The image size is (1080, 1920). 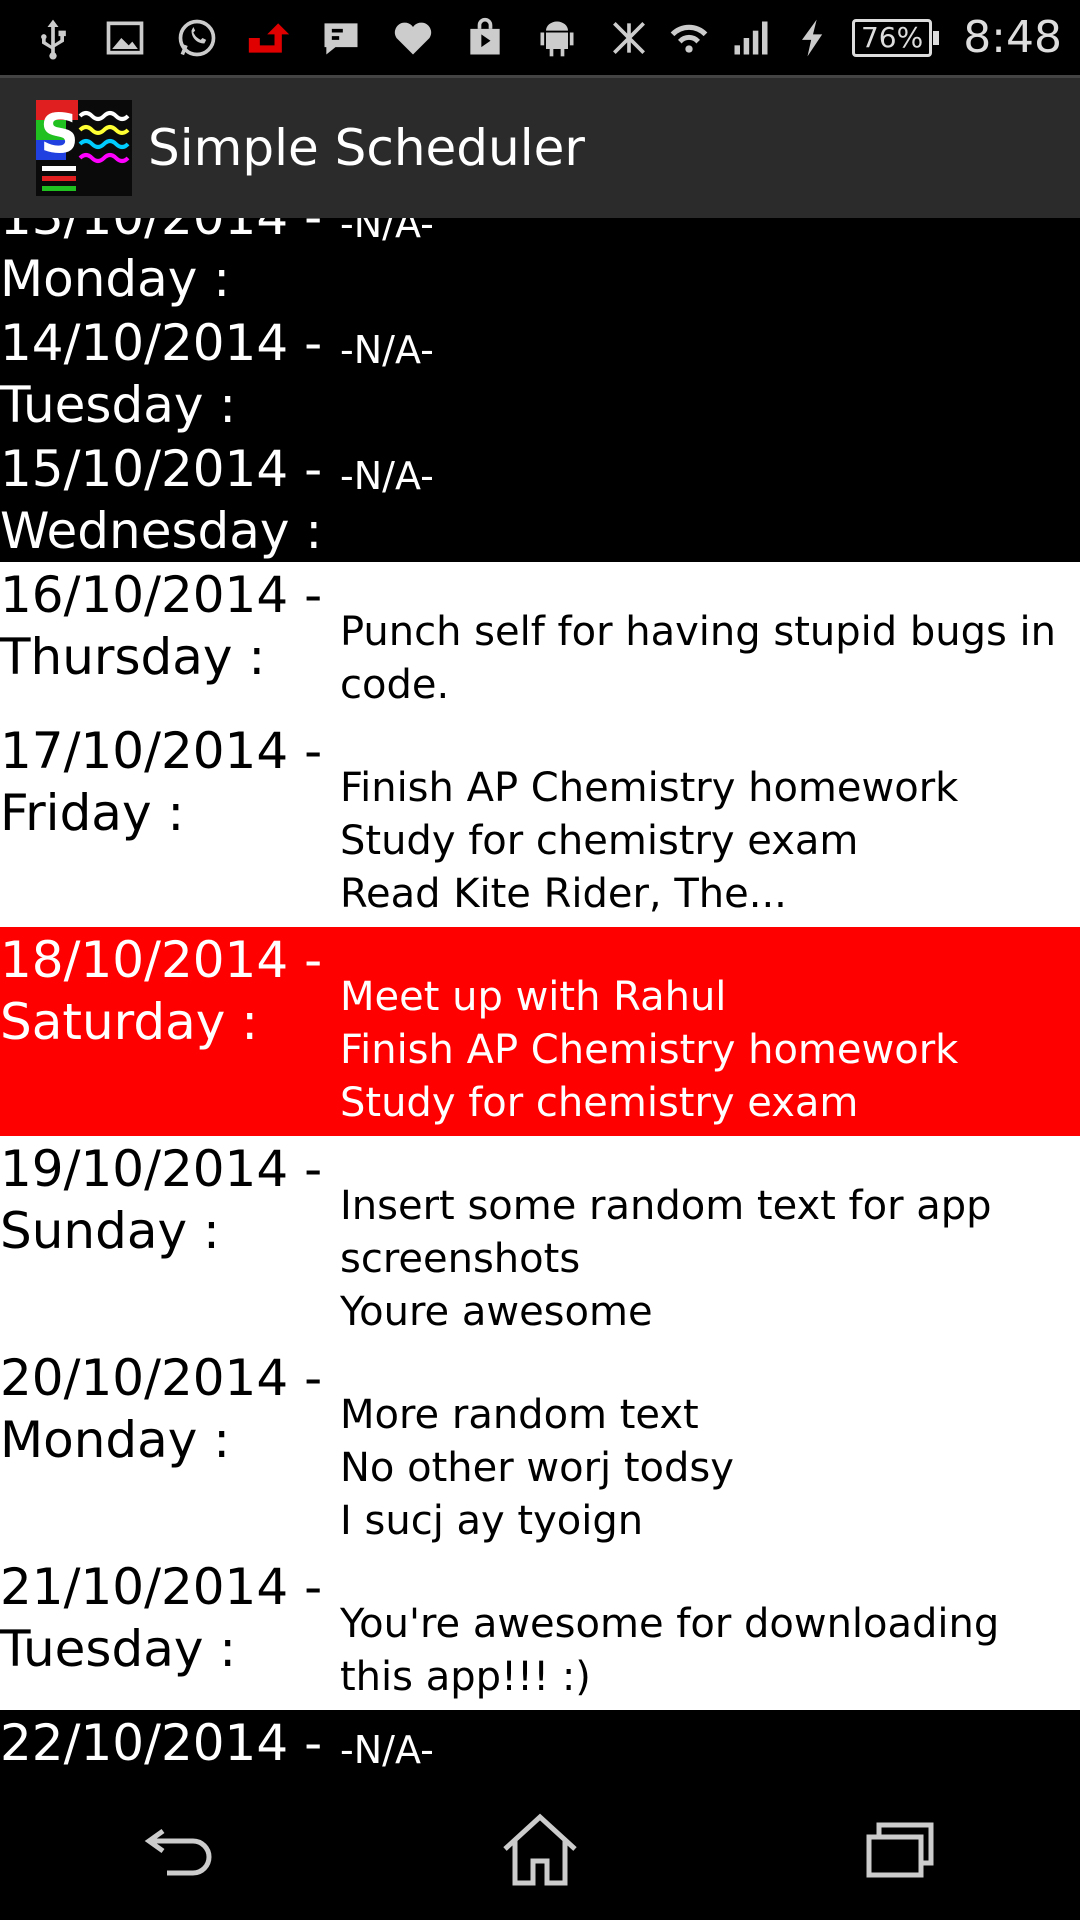 What do you see at coordinates (161, 531) in the screenshot?
I see `day-label: Wednesday :` at bounding box center [161, 531].